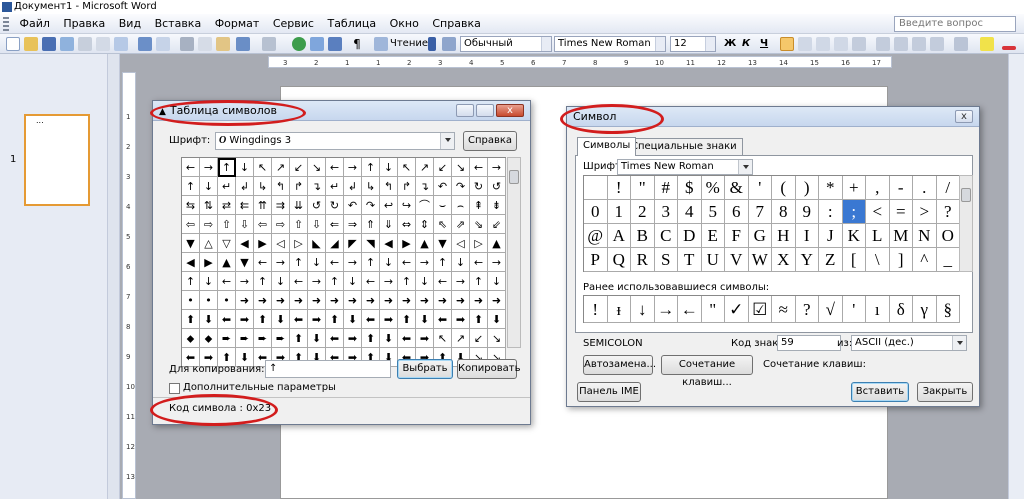 The image size is (1024, 499). Describe the element at coordinates (317, 44) in the screenshot. I see `tables-borders-icon` at that location.